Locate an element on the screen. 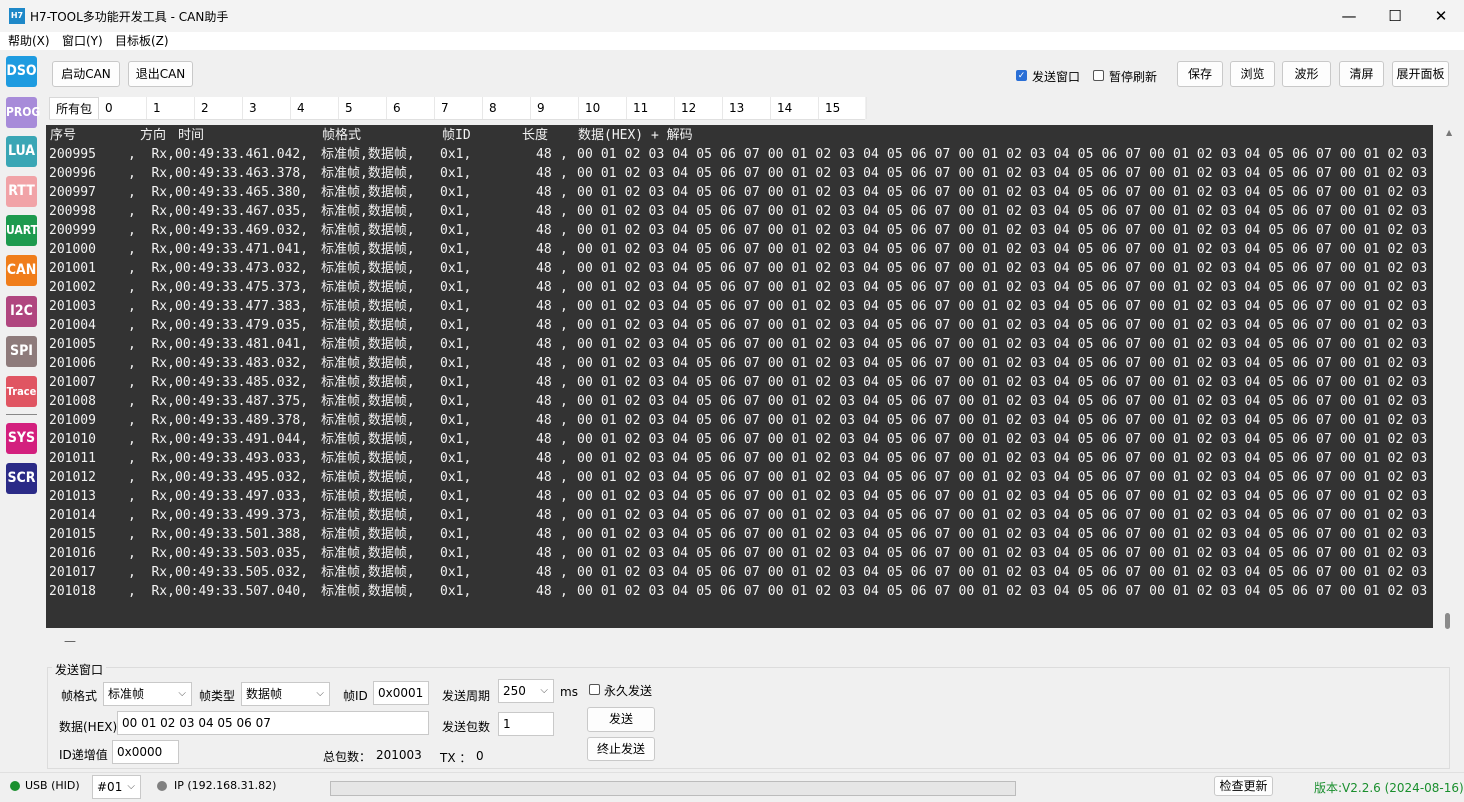  scroll-up-icon: ▲ is located at coordinates (1449, 132).